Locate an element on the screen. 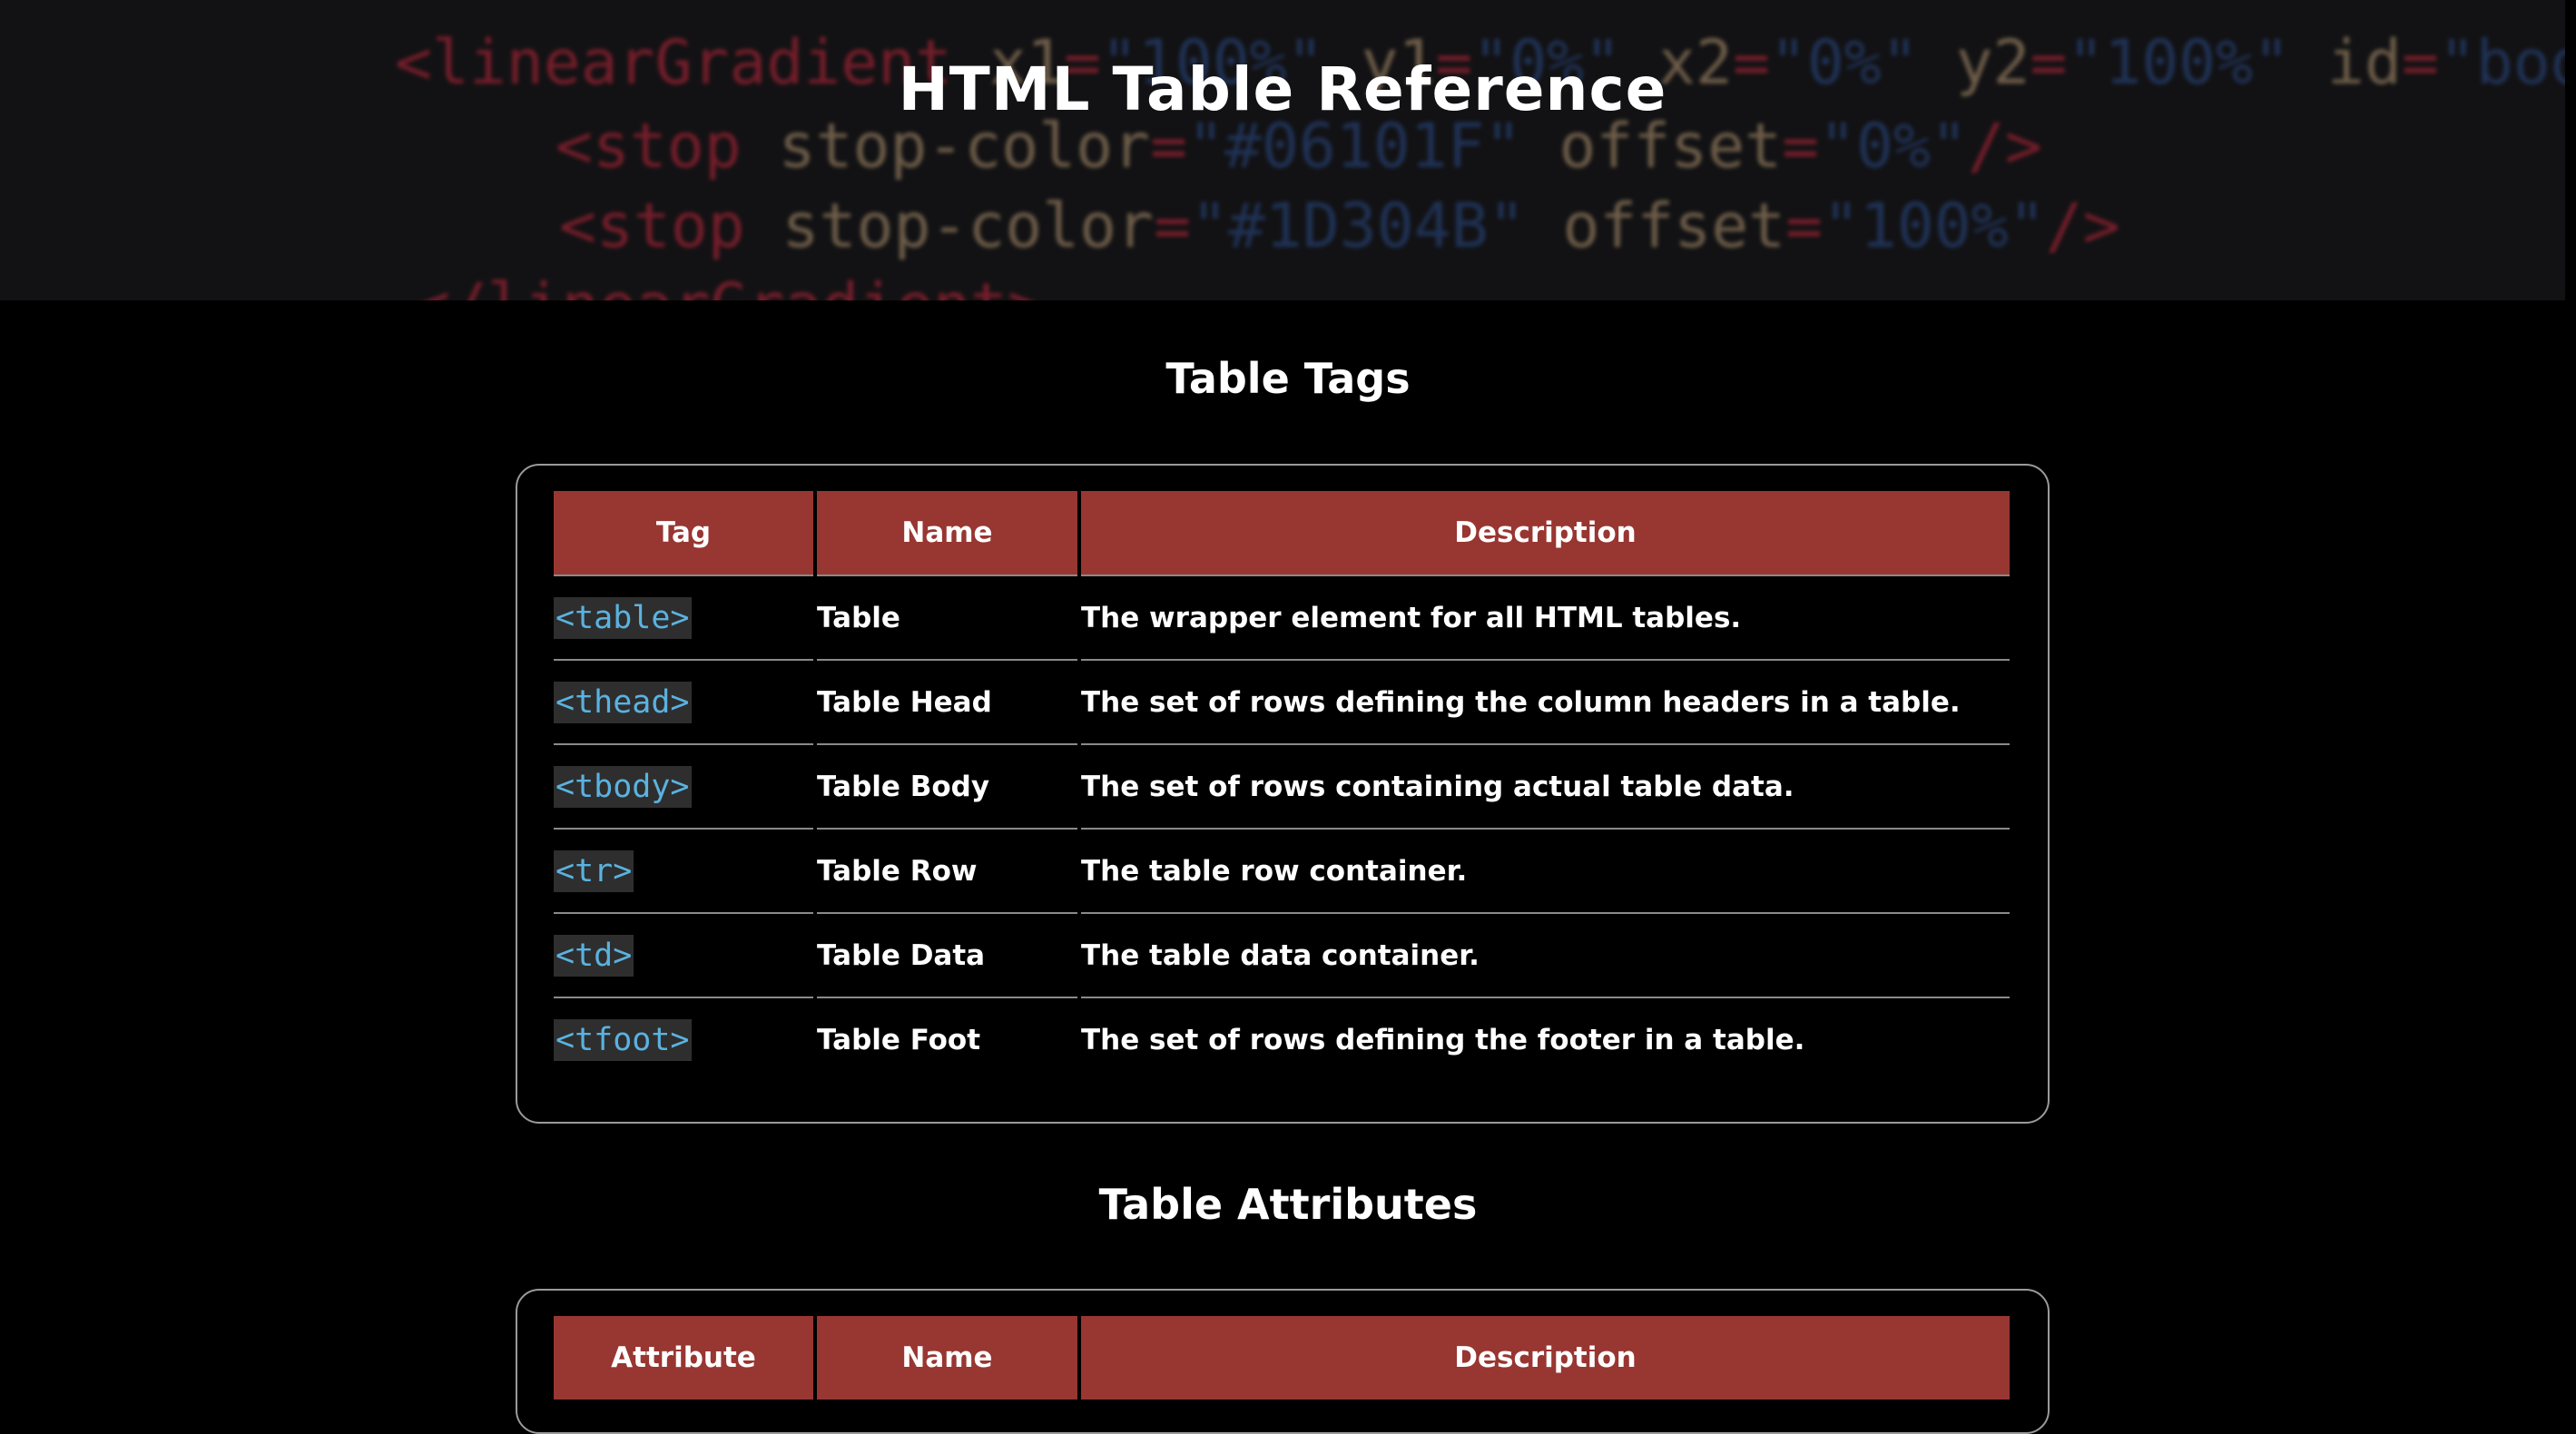  tag-name: Table Data is located at coordinates (947, 954).